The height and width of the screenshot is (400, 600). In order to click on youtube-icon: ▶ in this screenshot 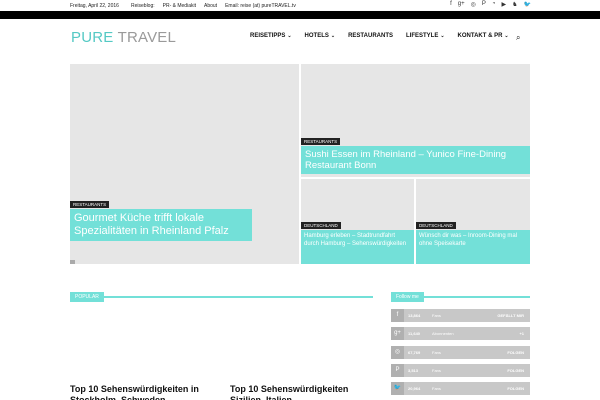, I will do `click(504, 4)`.